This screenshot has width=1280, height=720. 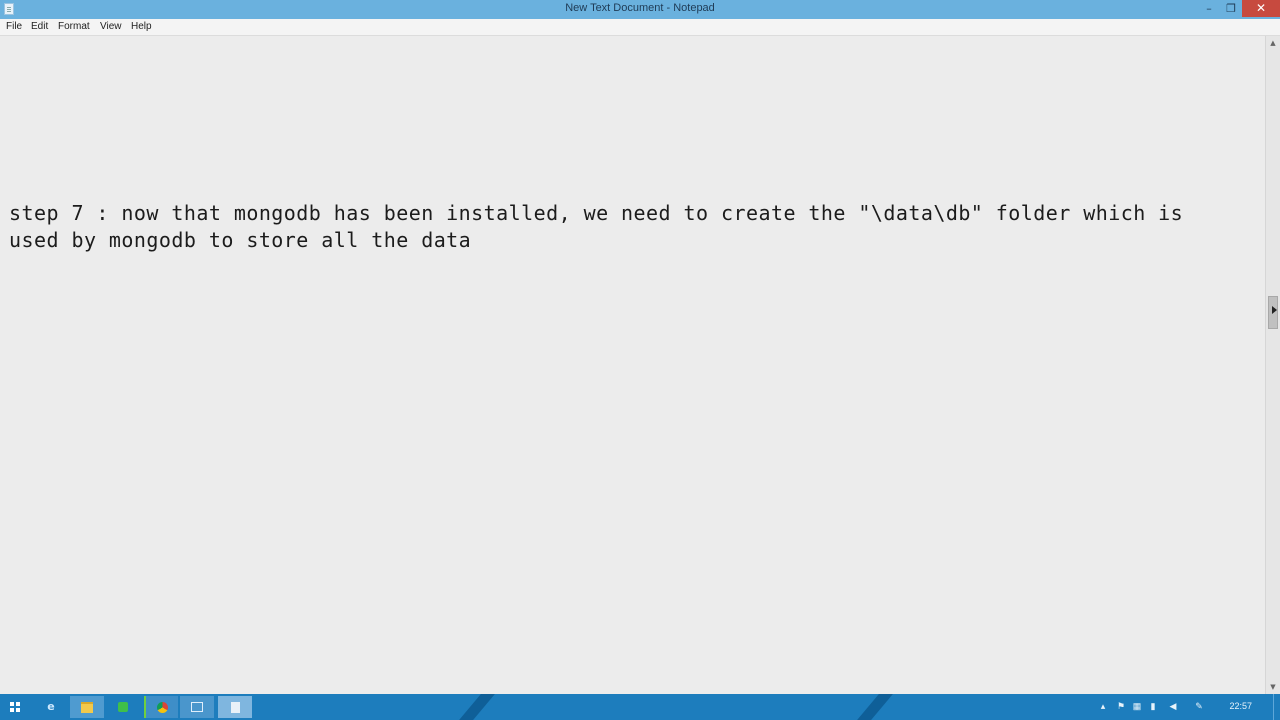 What do you see at coordinates (1272, 365) in the screenshot?
I see `vertical-scrollbar: ▲ ▼` at bounding box center [1272, 365].